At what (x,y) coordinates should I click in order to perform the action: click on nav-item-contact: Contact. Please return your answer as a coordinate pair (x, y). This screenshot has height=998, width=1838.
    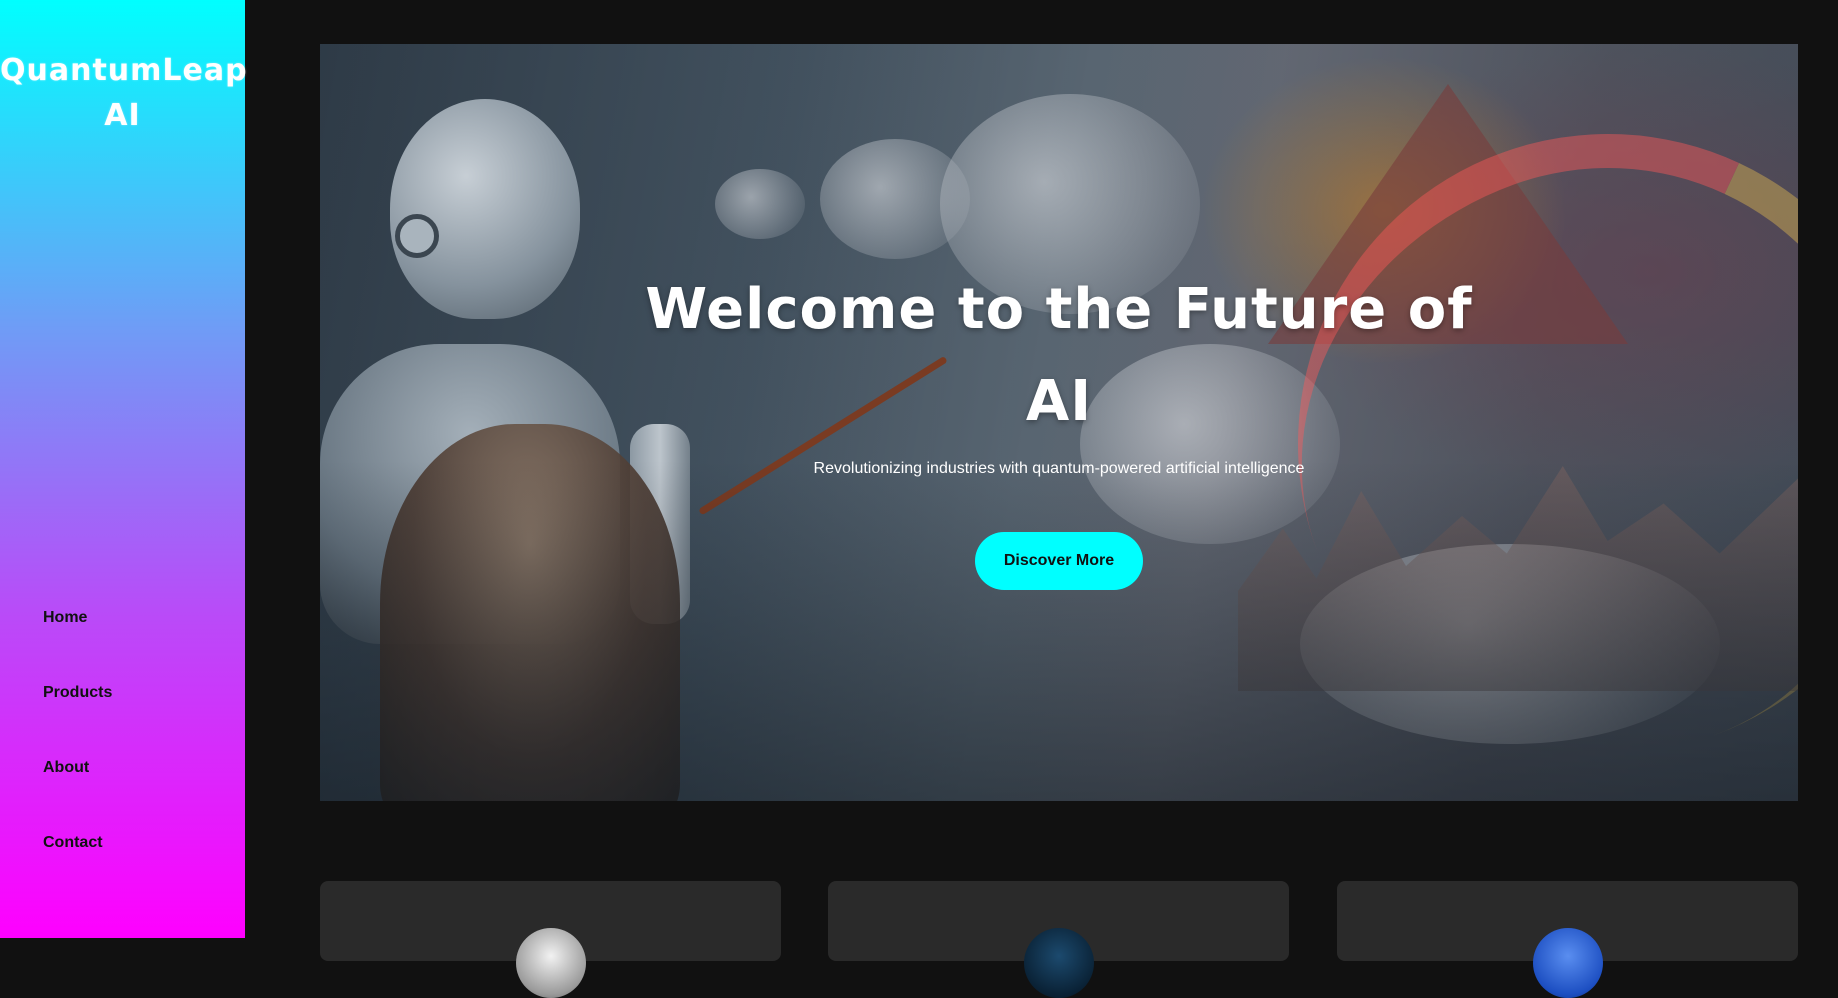
    Looking at the image, I should click on (77, 862).